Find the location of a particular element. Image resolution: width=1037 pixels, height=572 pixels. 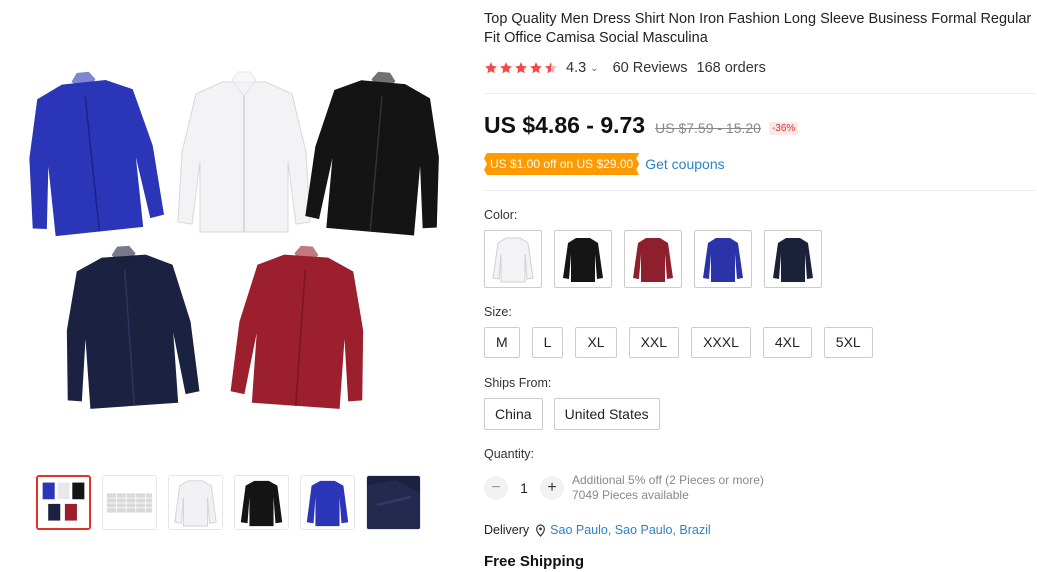

ships-from-options: China United States is located at coordinates (572, 414).